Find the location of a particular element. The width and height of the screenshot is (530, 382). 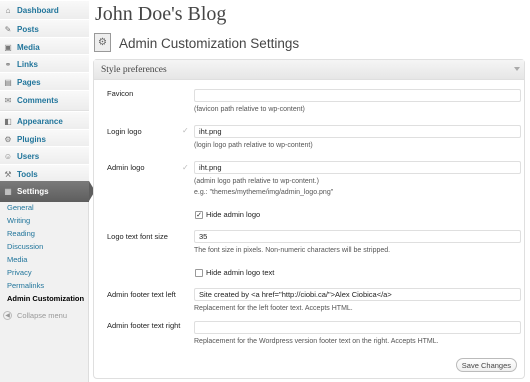

hide-admin-logo-label: Hide admin logo is located at coordinates (233, 214).